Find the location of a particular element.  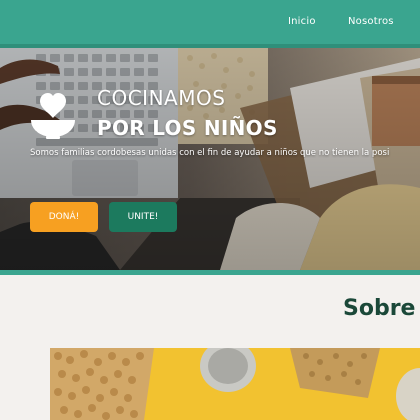

hero-bottom-border is located at coordinates (210, 272).